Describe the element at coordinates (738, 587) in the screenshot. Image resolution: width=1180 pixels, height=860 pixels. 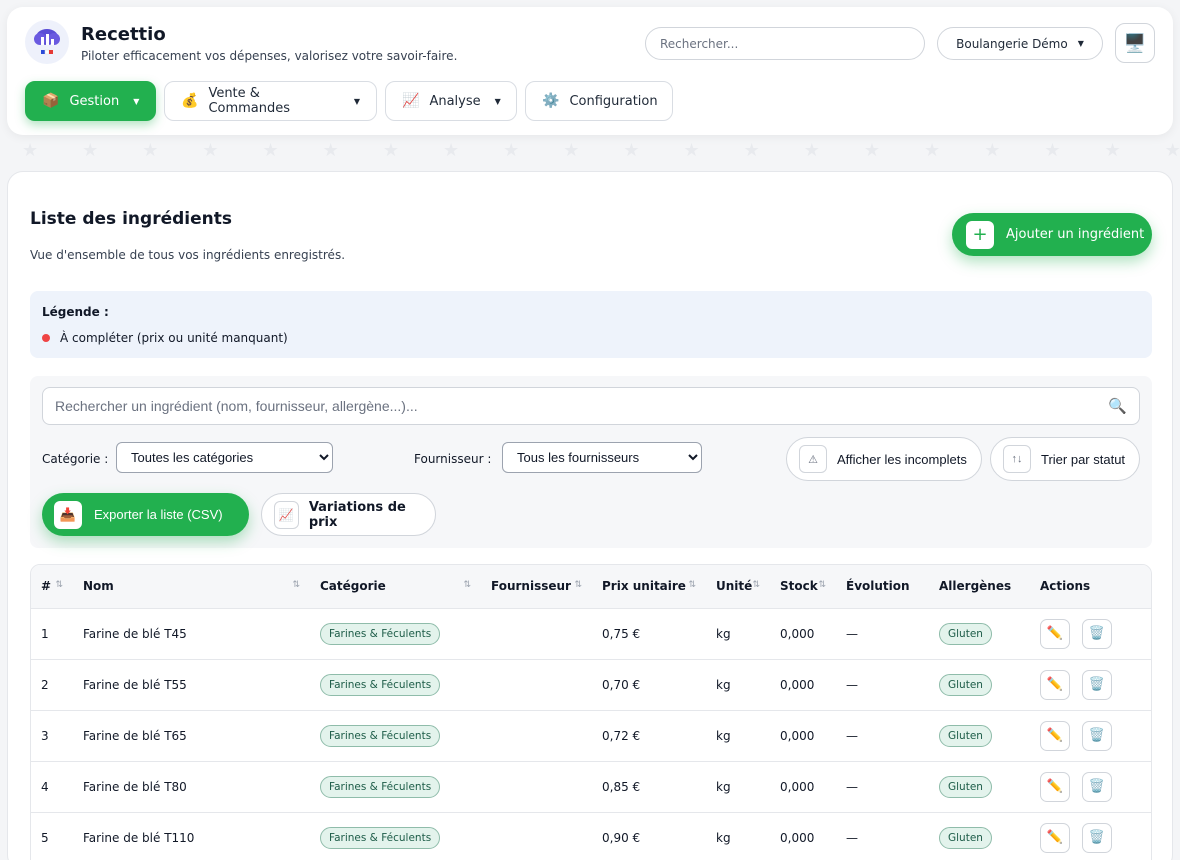
I see `column-header-unit: Unité ⇅` at that location.